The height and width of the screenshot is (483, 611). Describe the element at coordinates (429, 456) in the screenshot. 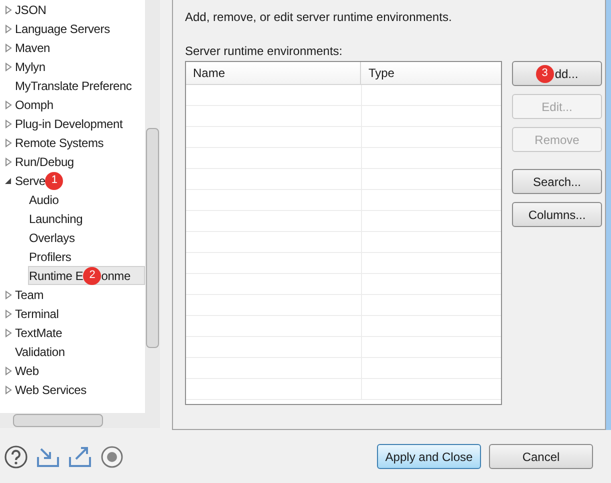

I see `dialog-button: Apply and Close` at that location.